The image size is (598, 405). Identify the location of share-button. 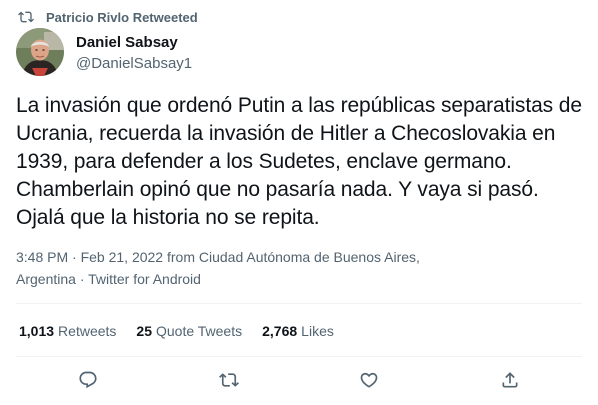
(510, 382).